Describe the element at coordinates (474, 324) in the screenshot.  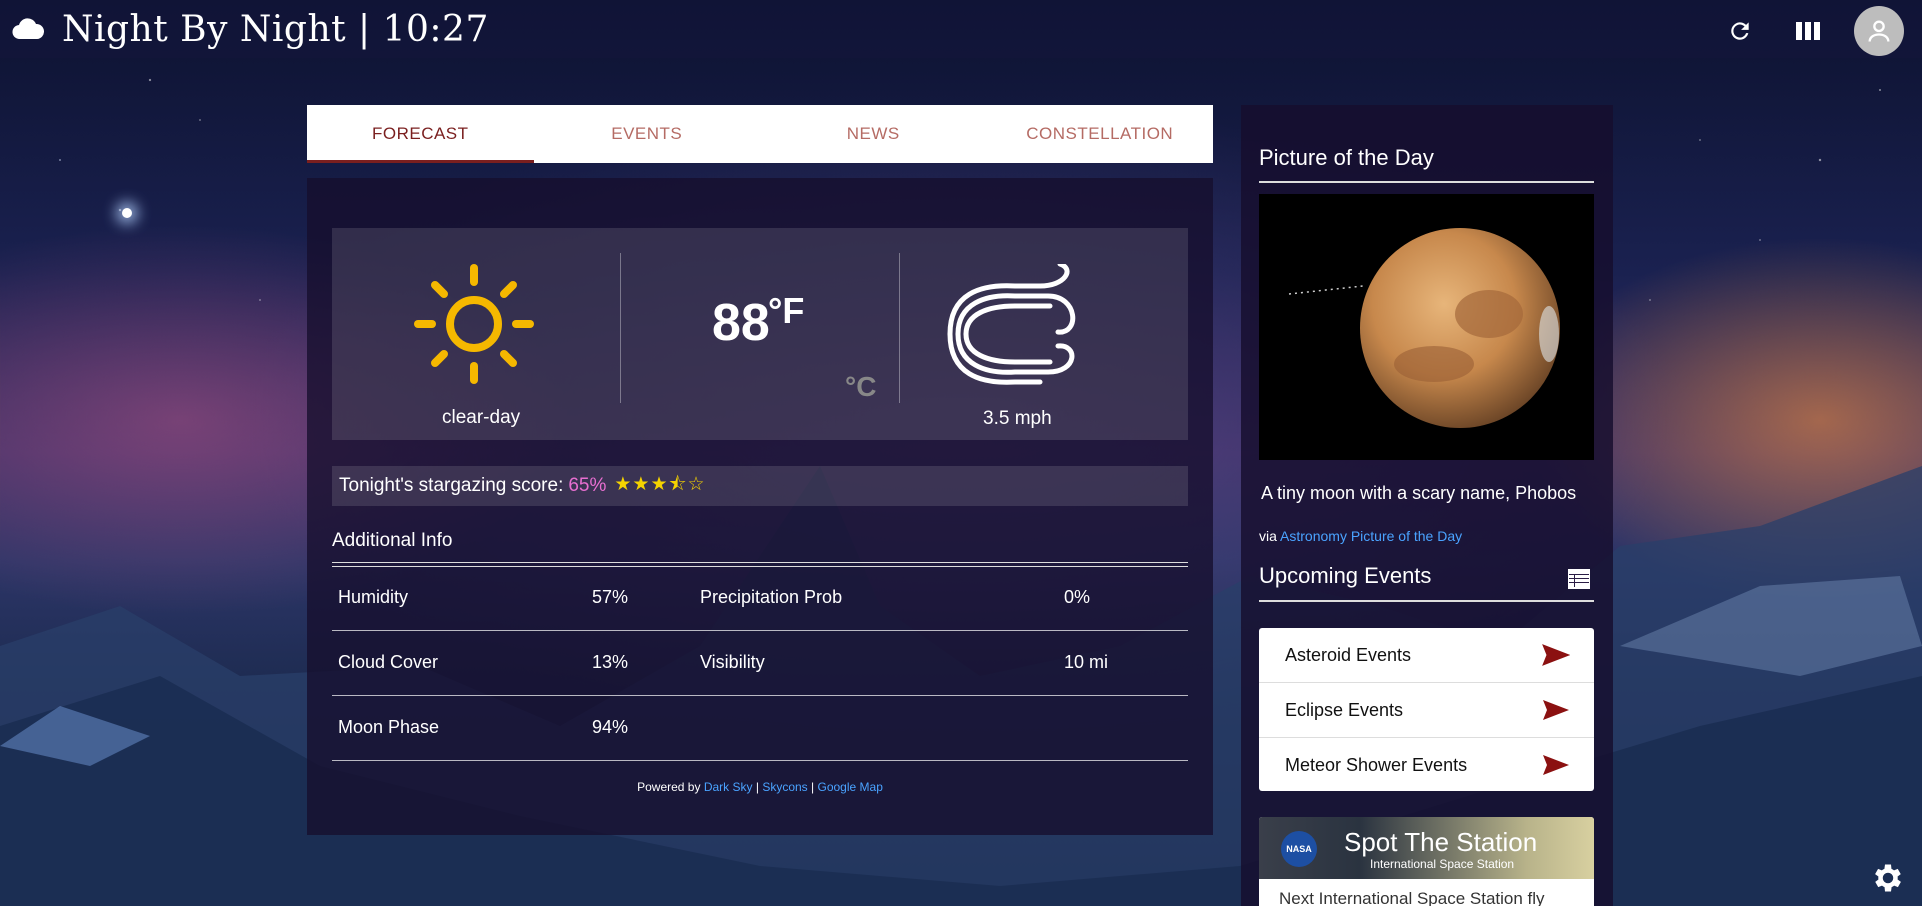
I see `sun-icon` at that location.